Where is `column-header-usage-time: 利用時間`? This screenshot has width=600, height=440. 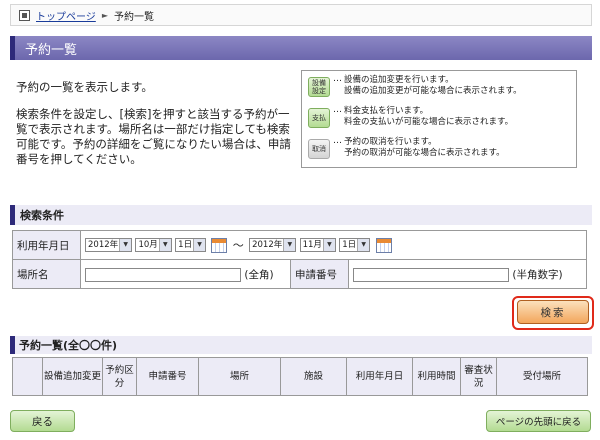
column-header-usage-time: 利用時間 is located at coordinates (436, 376).